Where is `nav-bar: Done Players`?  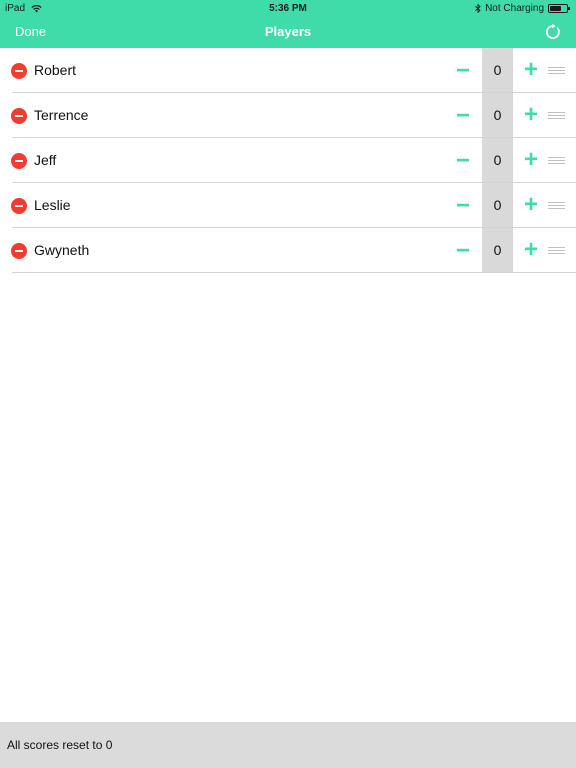
nav-bar: Done Players is located at coordinates (288, 32).